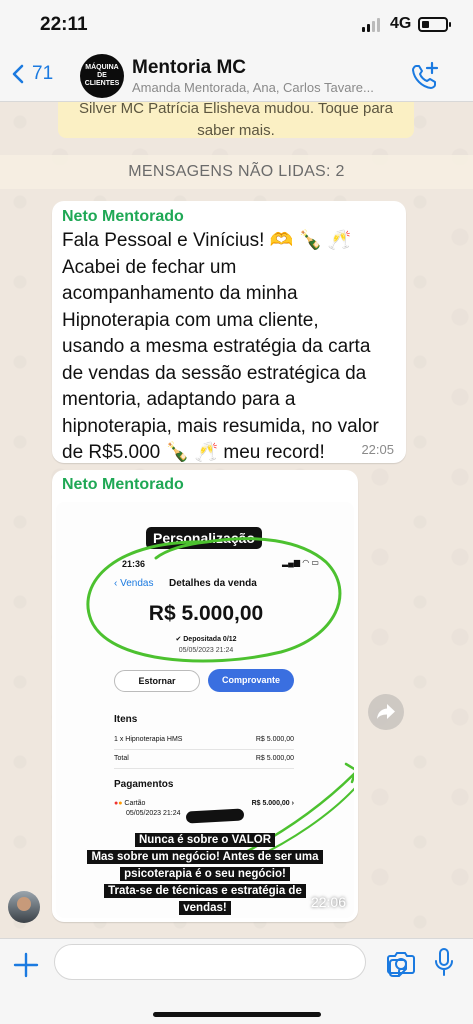  I want to click on network-label: 4G, so click(401, 23).